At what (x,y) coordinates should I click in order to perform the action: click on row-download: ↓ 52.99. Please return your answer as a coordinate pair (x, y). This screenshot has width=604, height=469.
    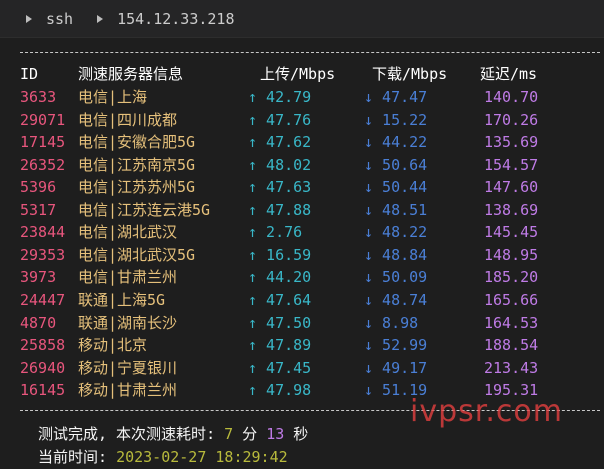
    Looking at the image, I should click on (396, 345).